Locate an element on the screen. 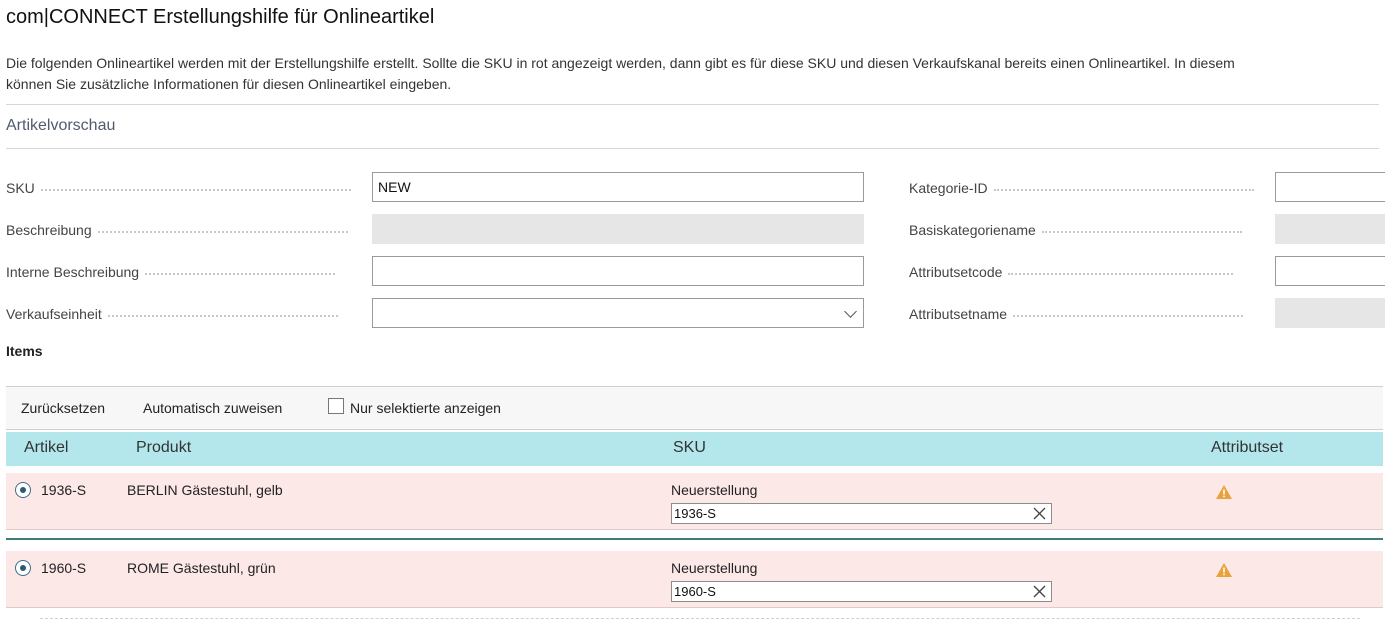 The width and height of the screenshot is (1385, 625). items-label: Items is located at coordinates (24, 351).